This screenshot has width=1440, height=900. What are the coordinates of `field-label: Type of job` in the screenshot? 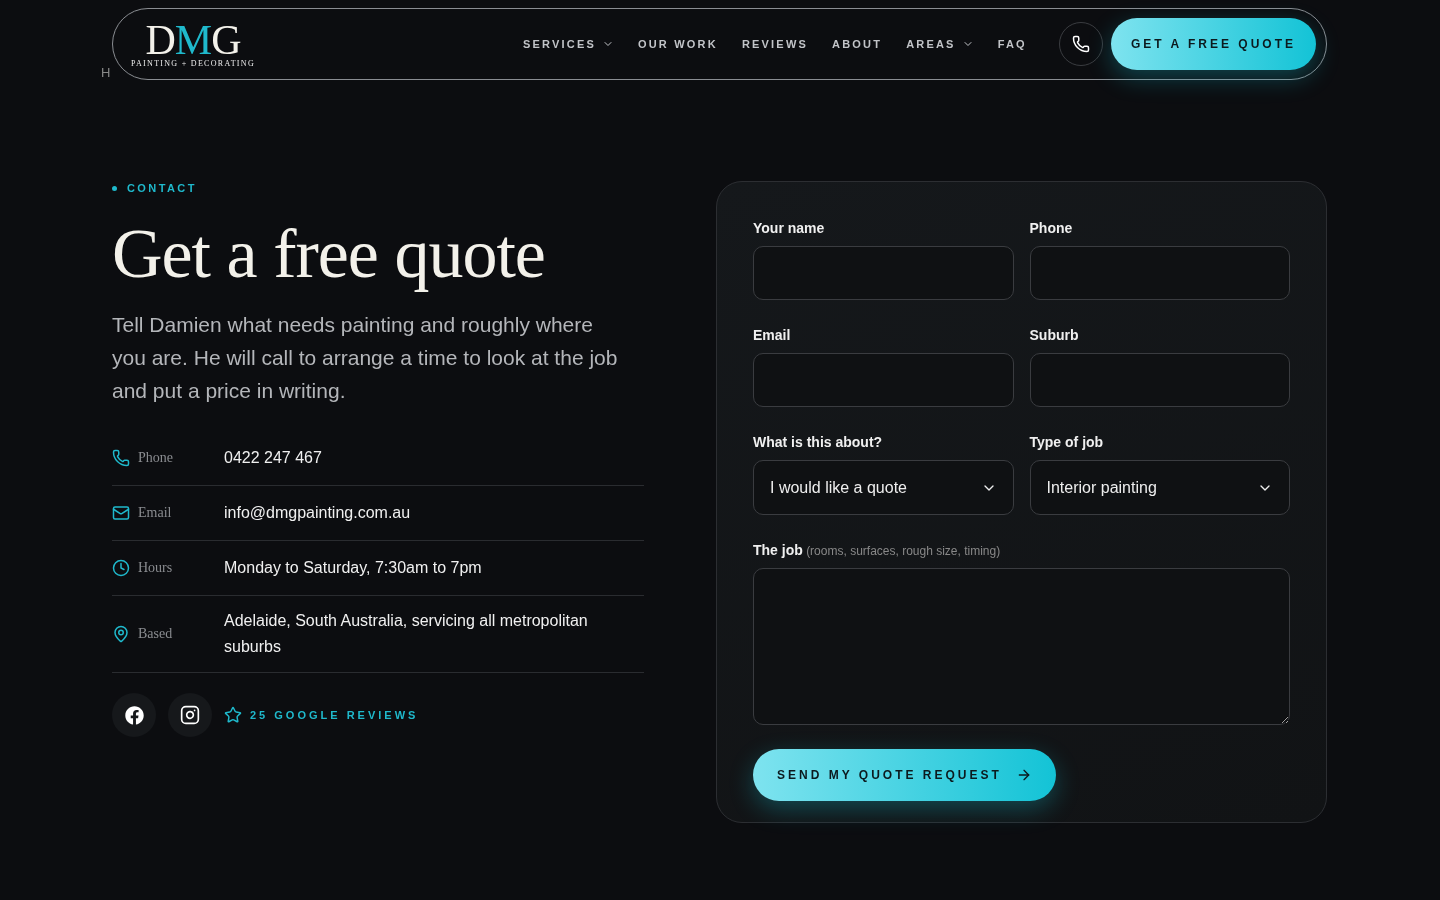 It's located at (1067, 442).